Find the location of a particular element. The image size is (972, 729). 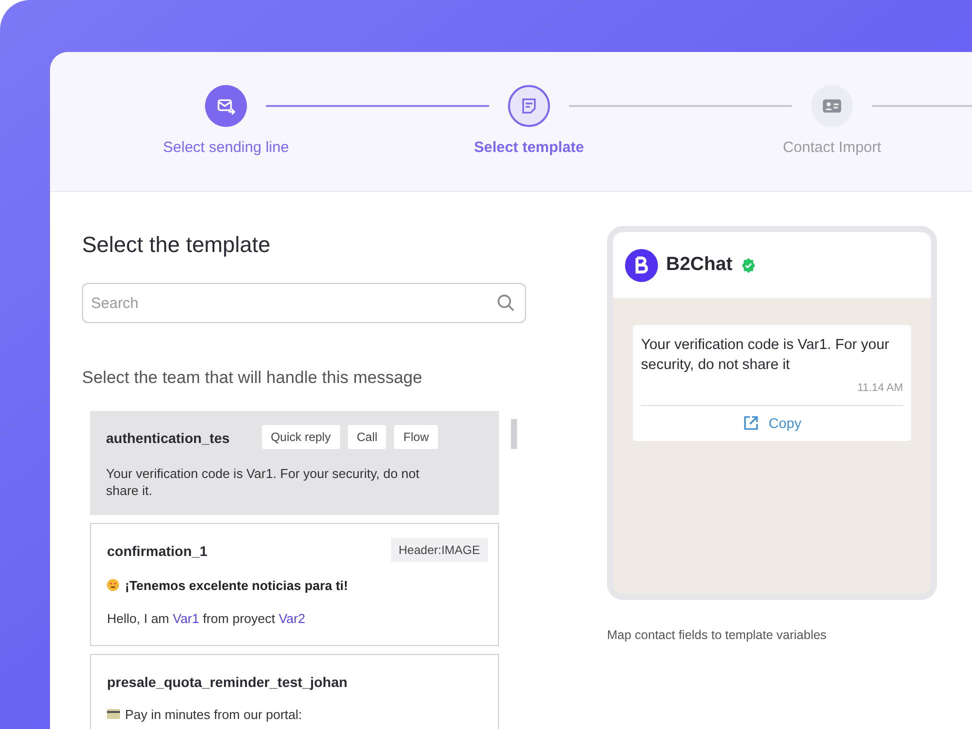

team-prompt: Select the team that will handle this message is located at coordinates (253, 378).